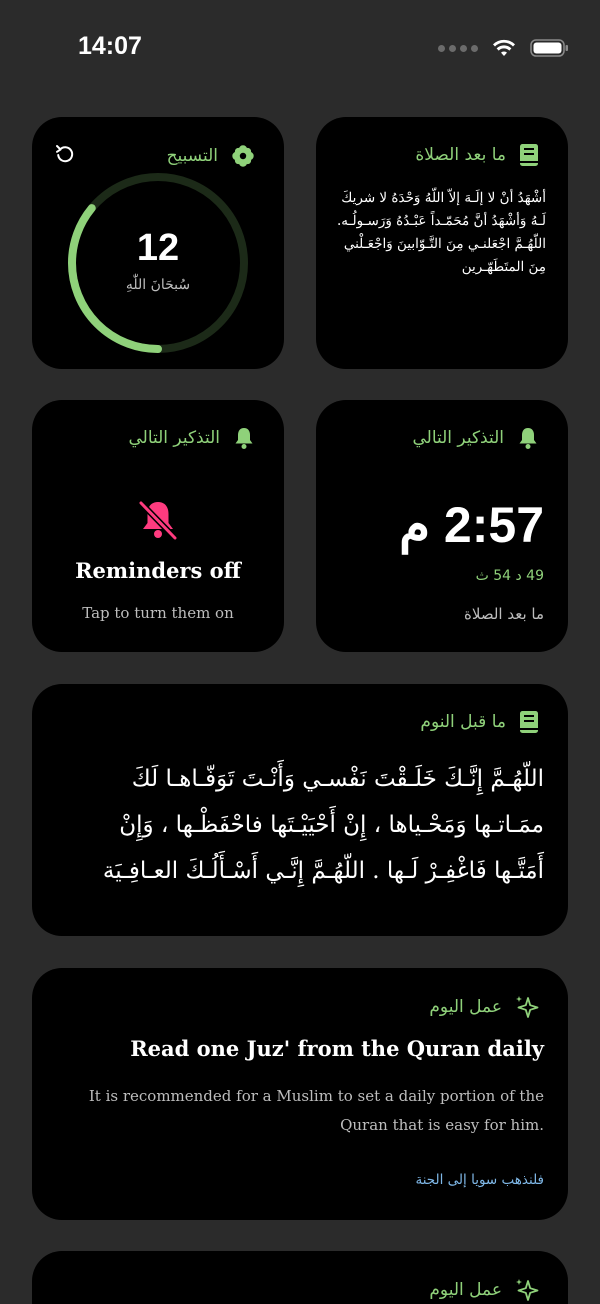 The image size is (600, 1304). What do you see at coordinates (192, 156) in the screenshot?
I see `tasbih-title: التسبيح` at bounding box center [192, 156].